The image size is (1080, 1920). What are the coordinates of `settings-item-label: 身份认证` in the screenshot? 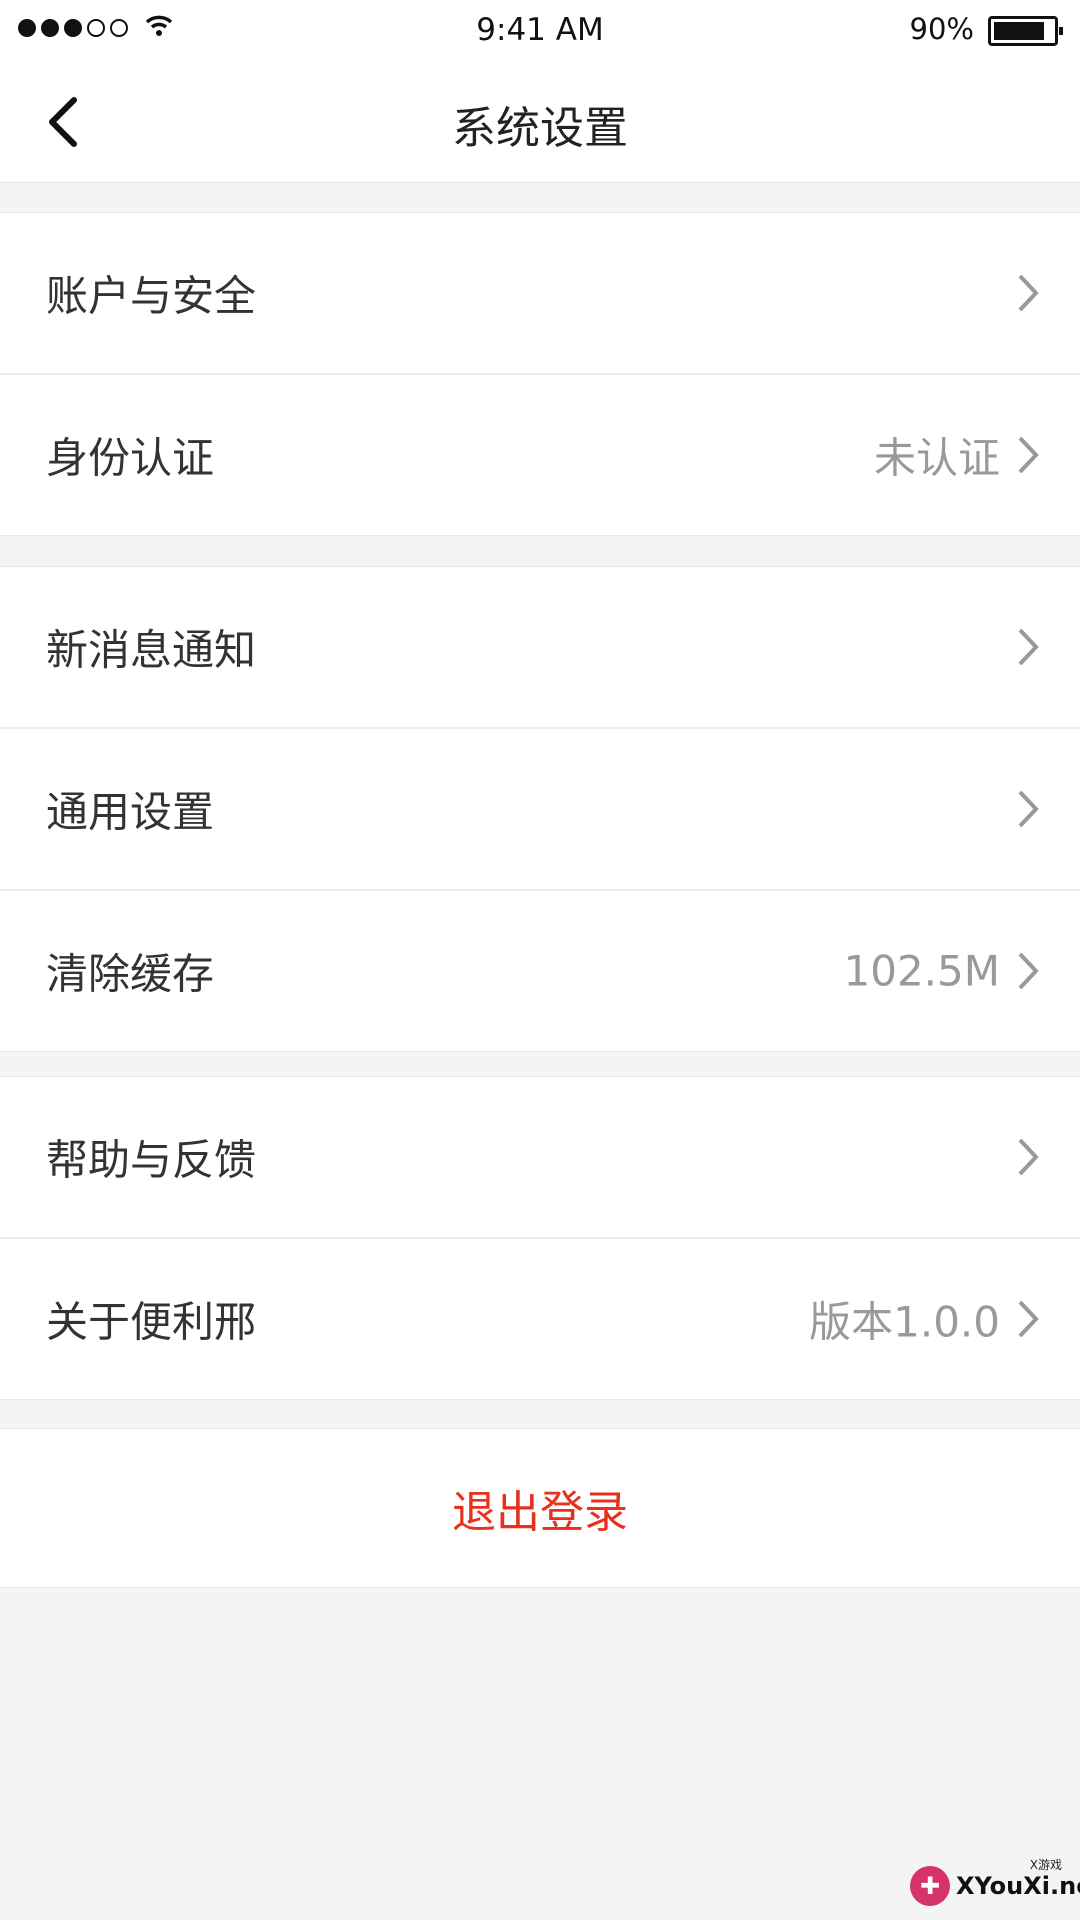 It's located at (130, 458).